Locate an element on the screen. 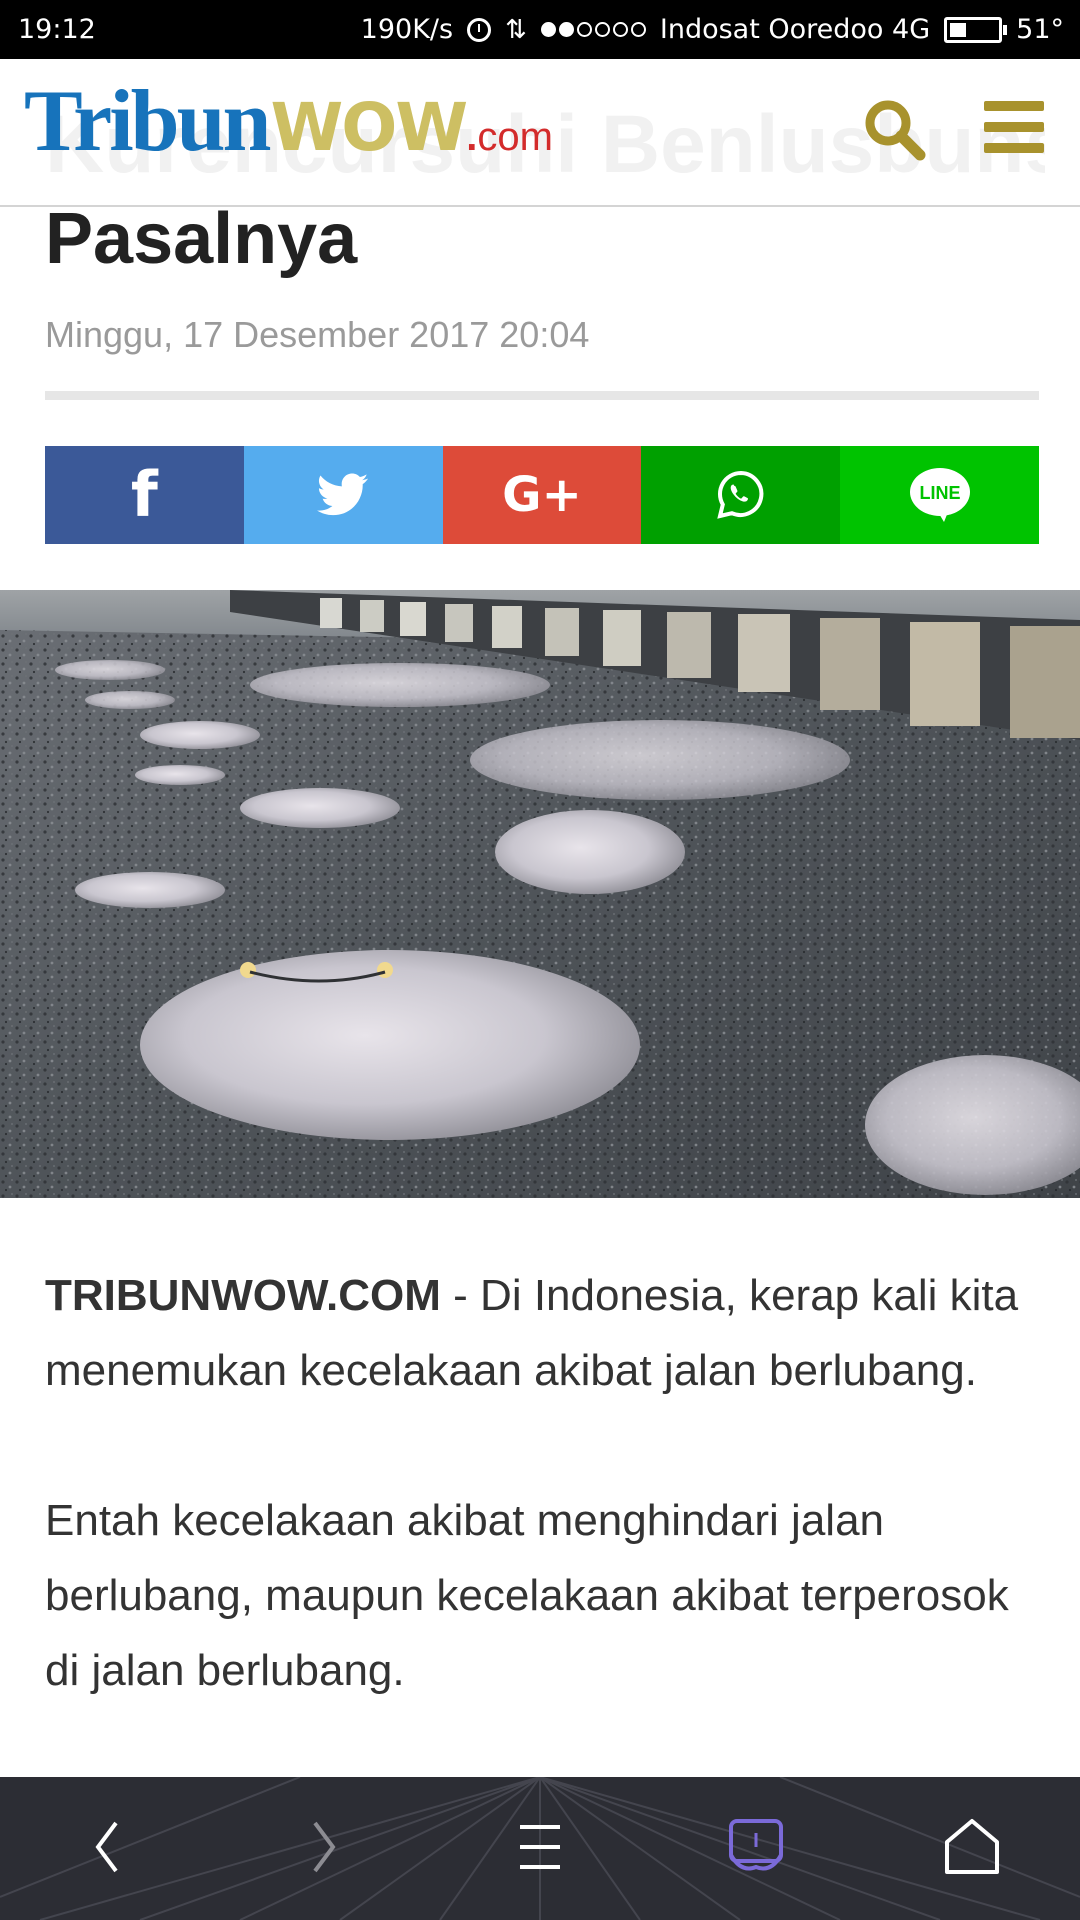 Image resolution: width=1080 pixels, height=1920 pixels. tabs-button is located at coordinates (756, 1847).